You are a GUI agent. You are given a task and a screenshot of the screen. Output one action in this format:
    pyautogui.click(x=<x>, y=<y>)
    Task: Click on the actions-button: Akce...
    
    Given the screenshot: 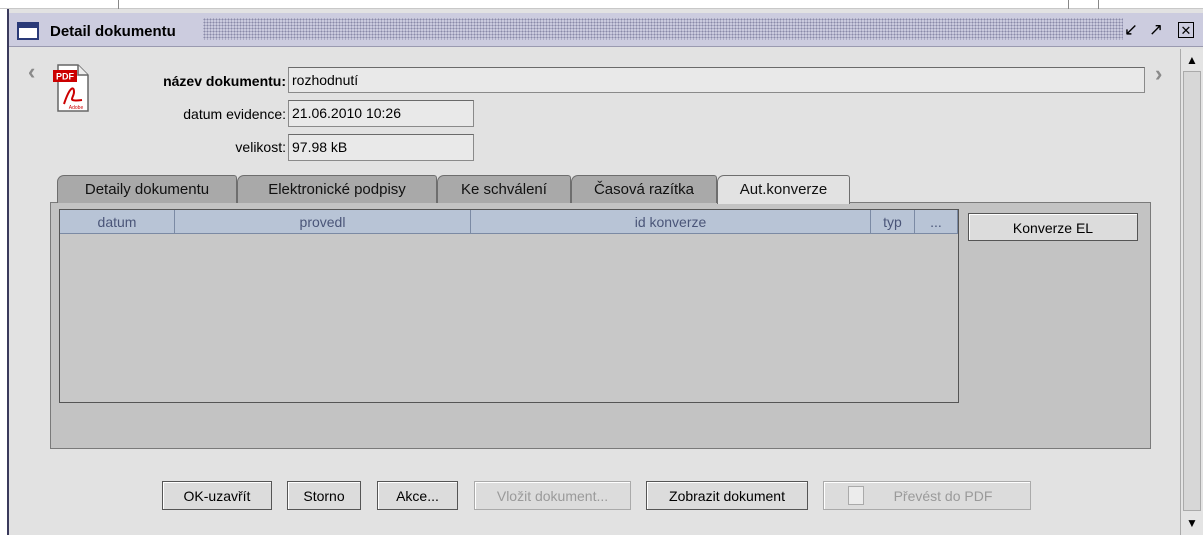 What is the action you would take?
    pyautogui.click(x=417, y=495)
    